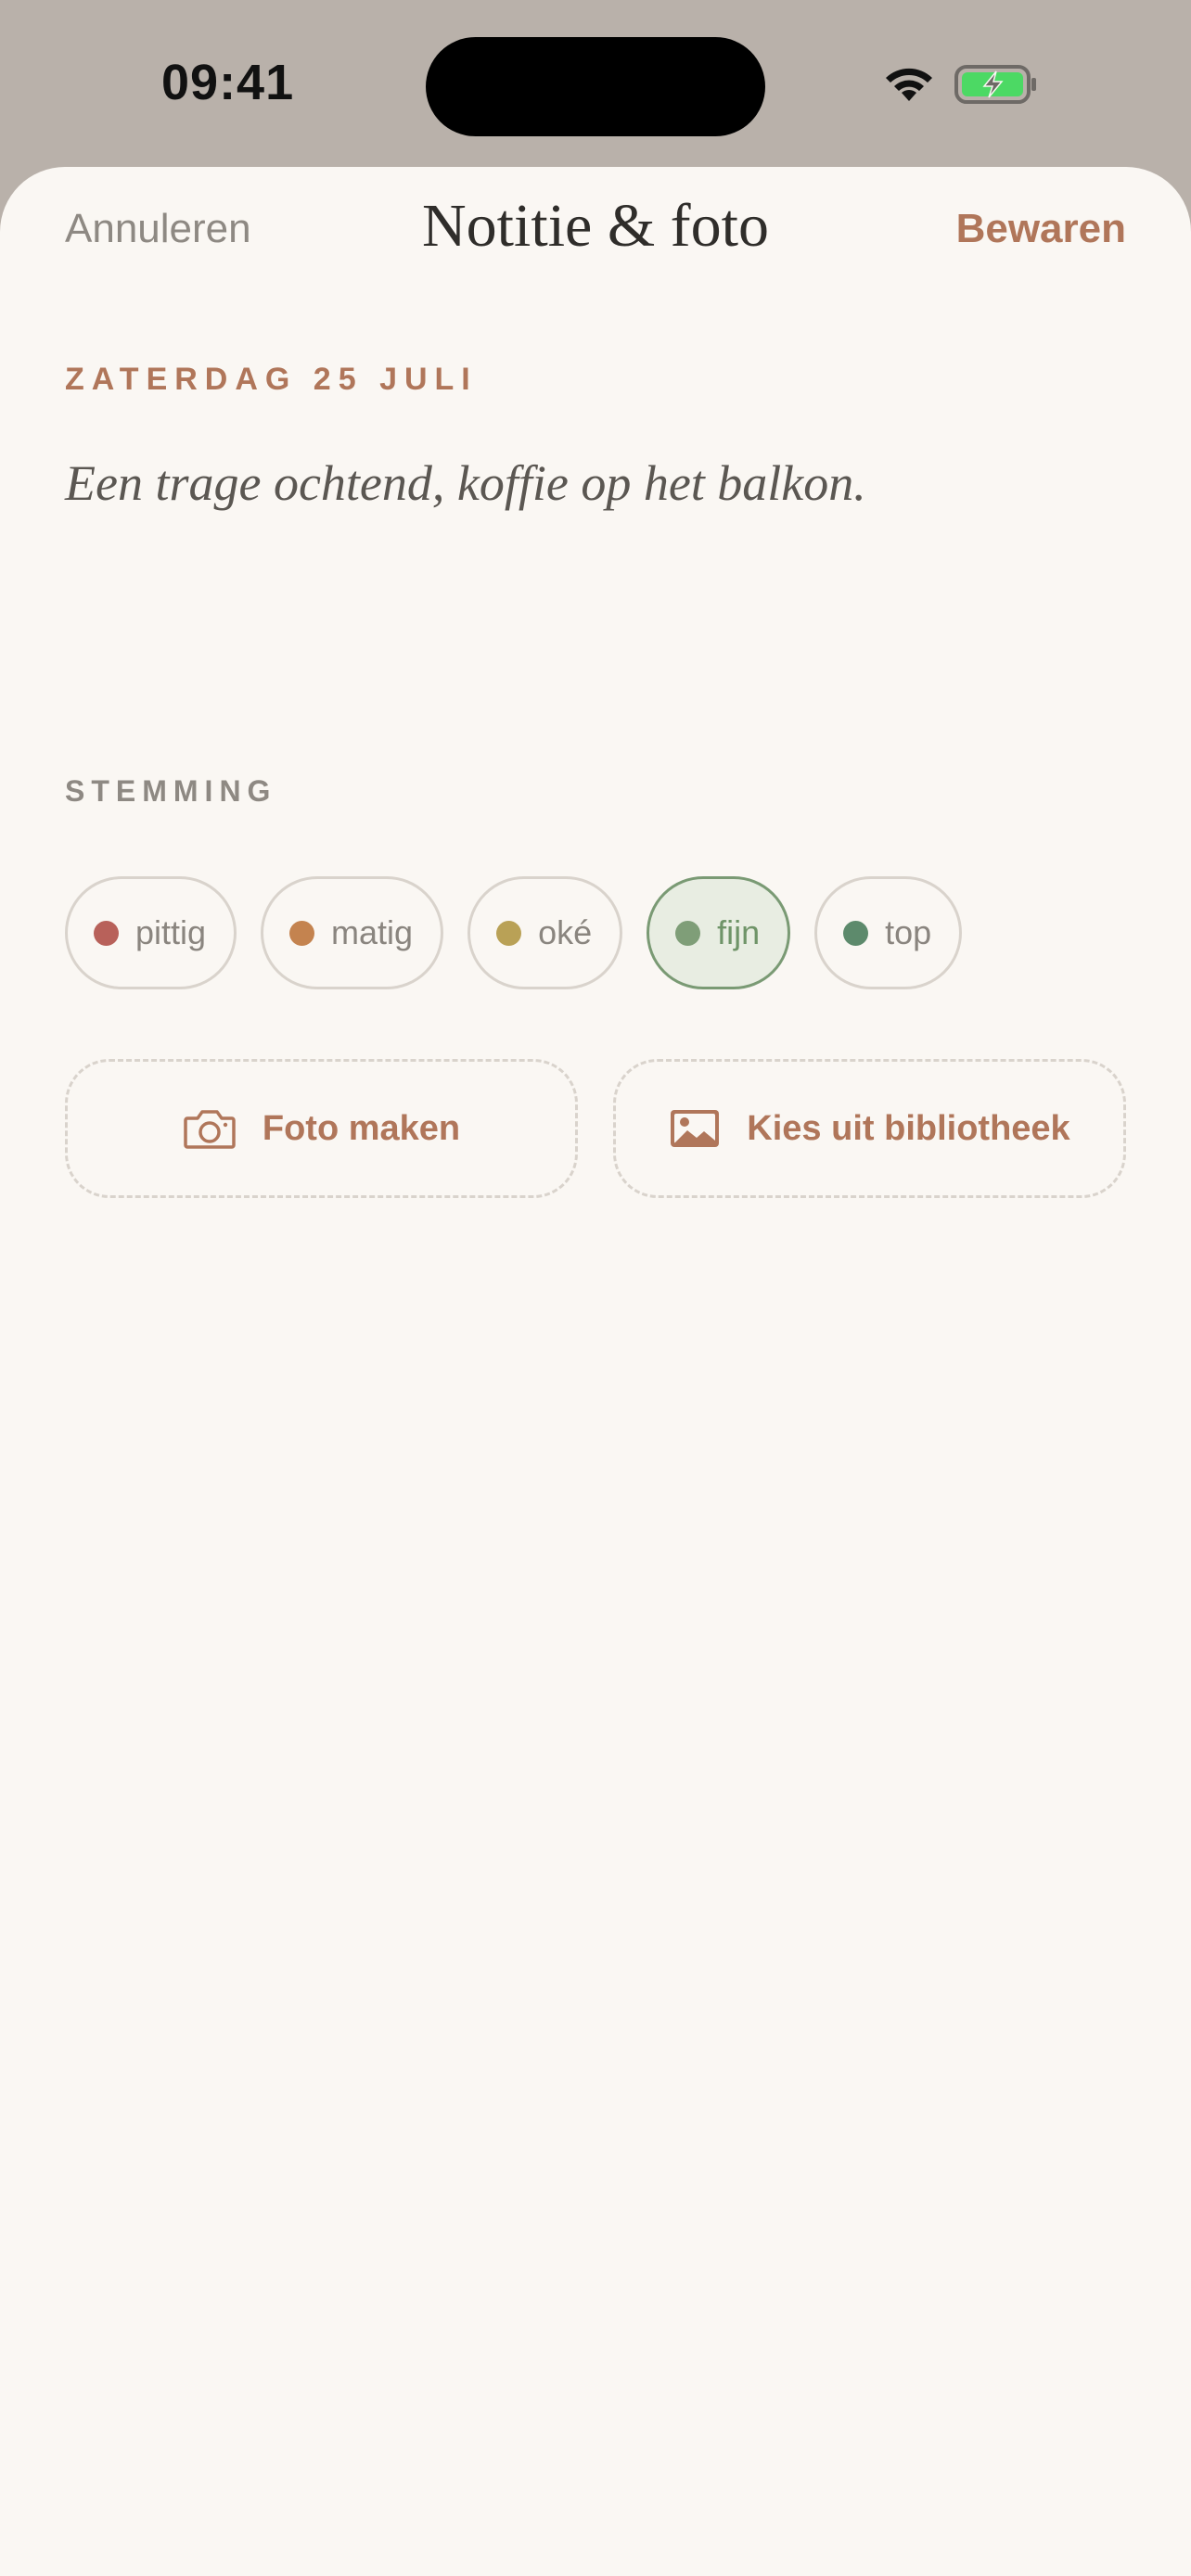  I want to click on take-photo-button: Foto maken, so click(321, 1129).